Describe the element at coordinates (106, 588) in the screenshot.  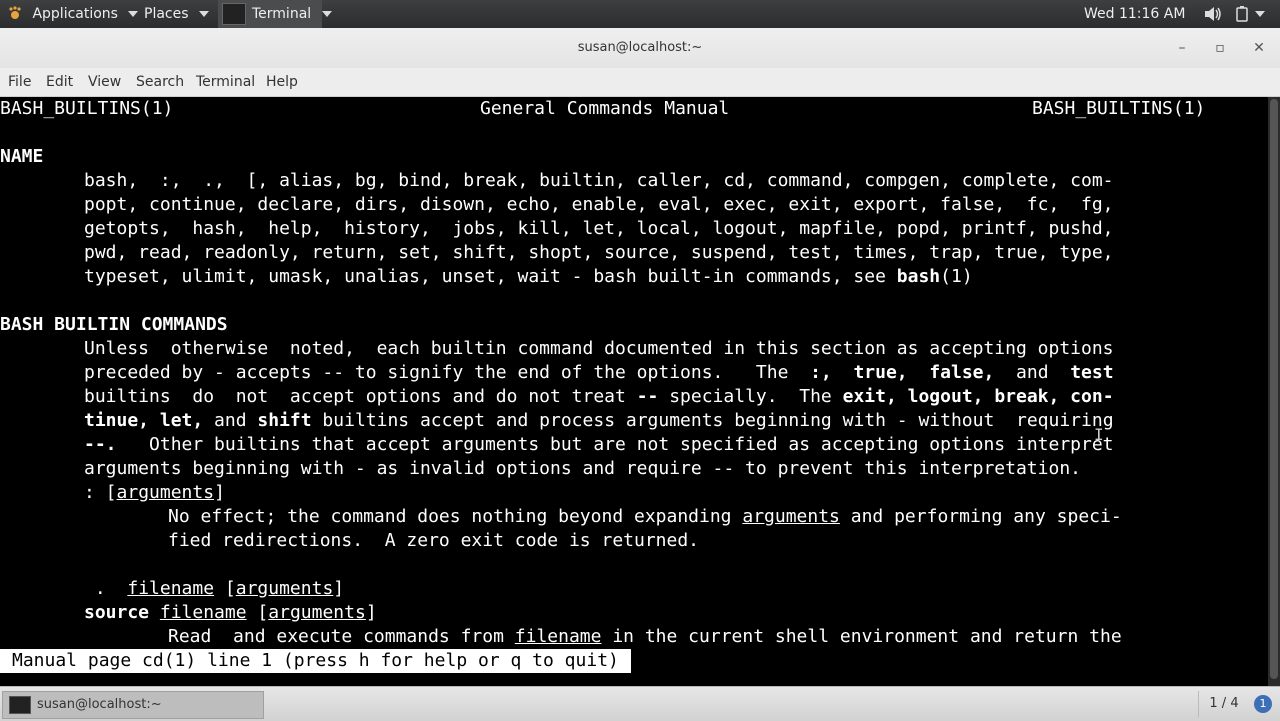
I see `cmd-text: .` at that location.